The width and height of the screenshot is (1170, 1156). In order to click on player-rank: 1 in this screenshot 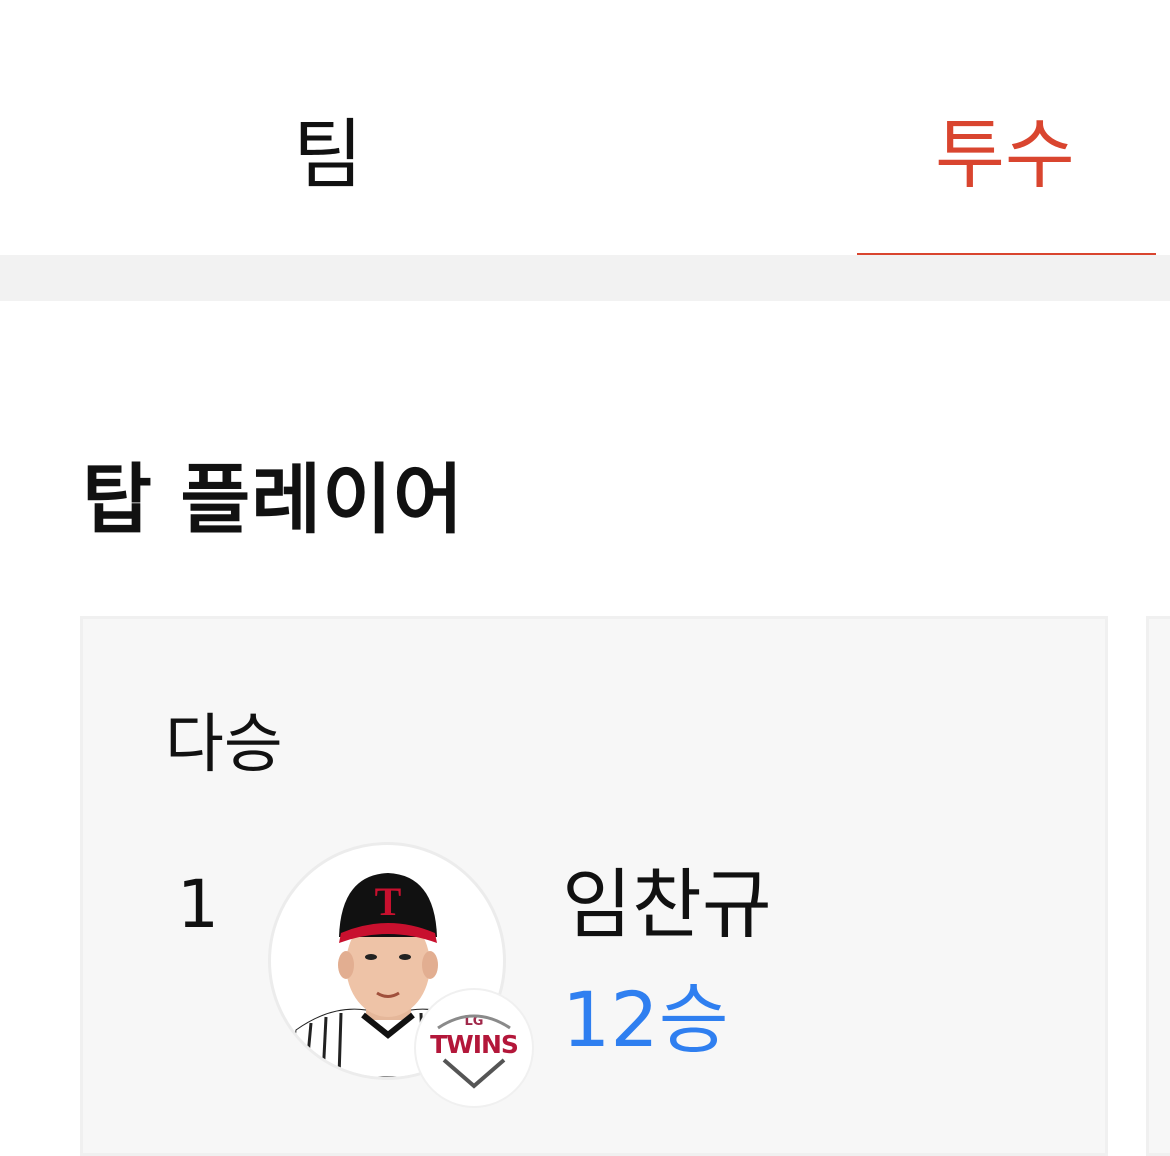, I will do `click(198, 904)`.